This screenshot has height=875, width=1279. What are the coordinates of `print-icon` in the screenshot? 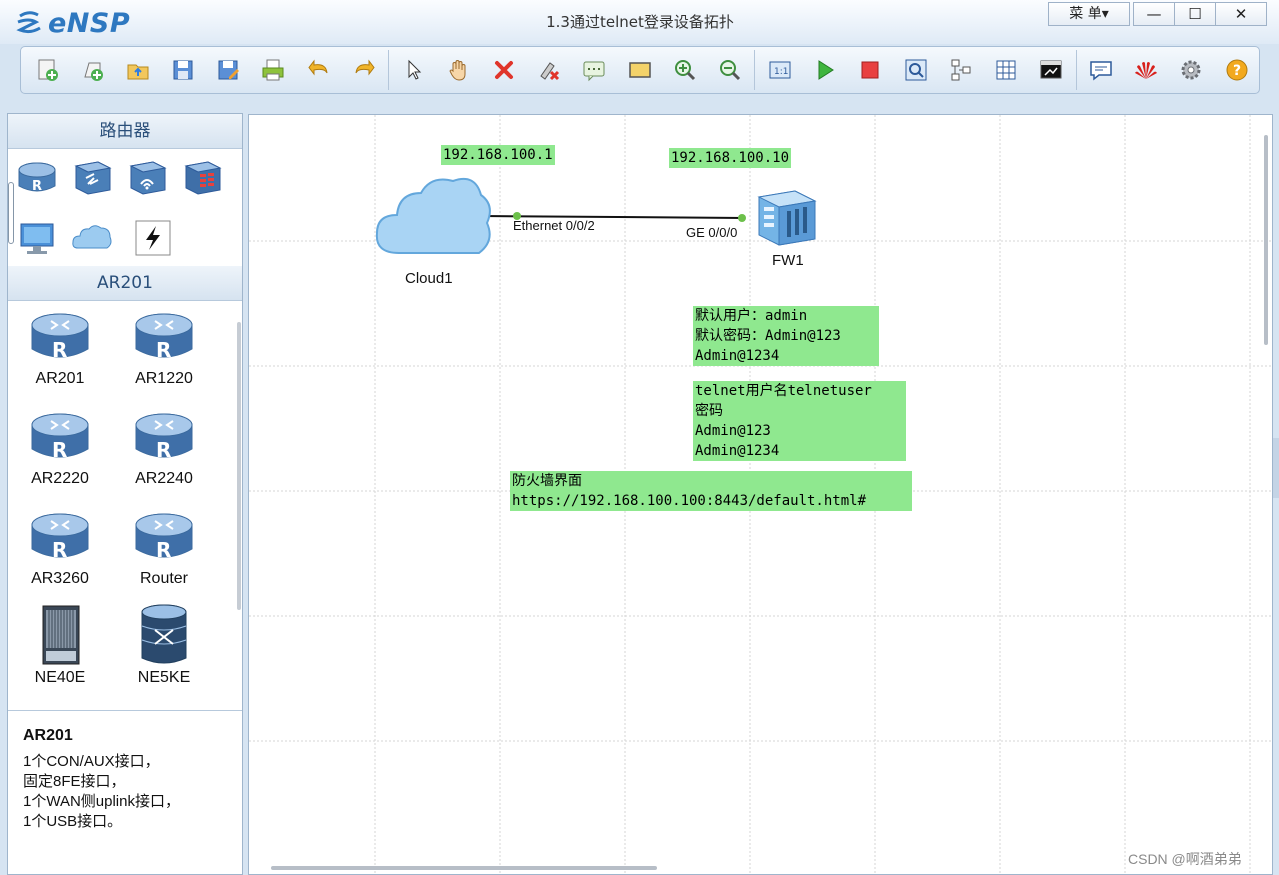 It's located at (273, 70).